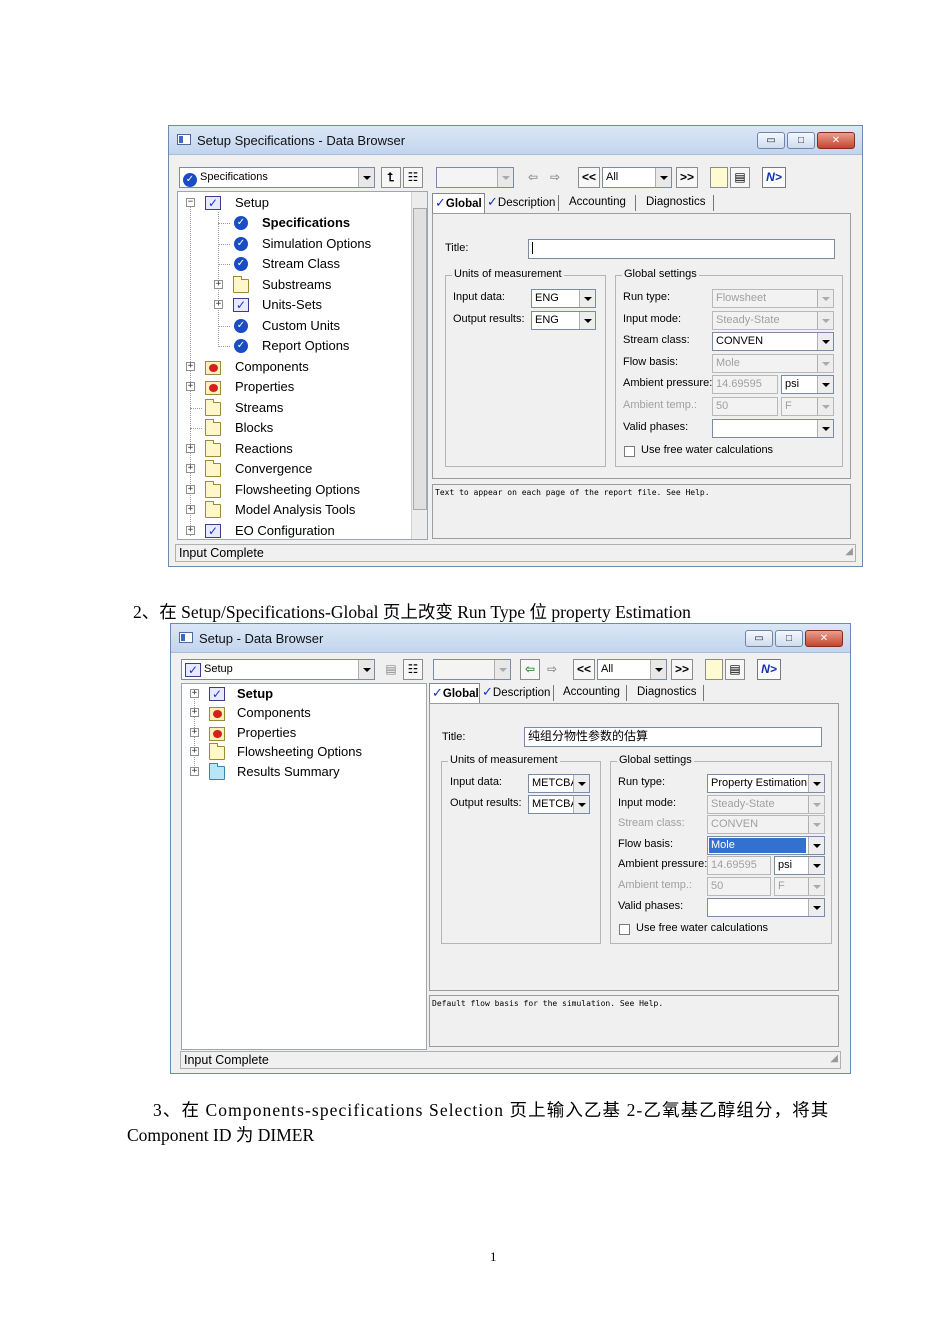  Describe the element at coordinates (563, 320) in the screenshot. I see `output-results-select: ENG` at that location.